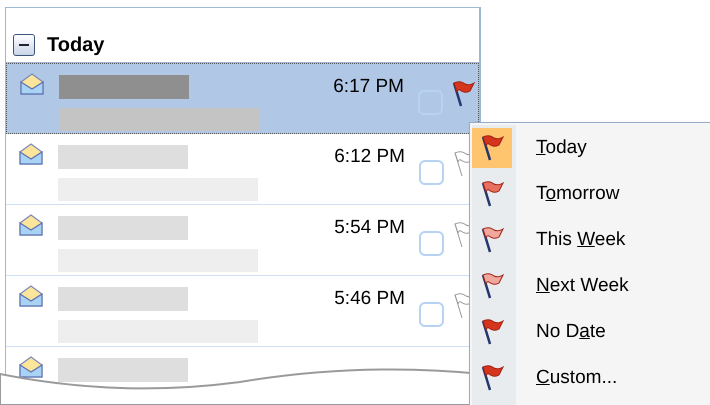 This screenshot has width=710, height=405. Describe the element at coordinates (242, 98) in the screenshot. I see `message-row: 6:17 PM` at that location.